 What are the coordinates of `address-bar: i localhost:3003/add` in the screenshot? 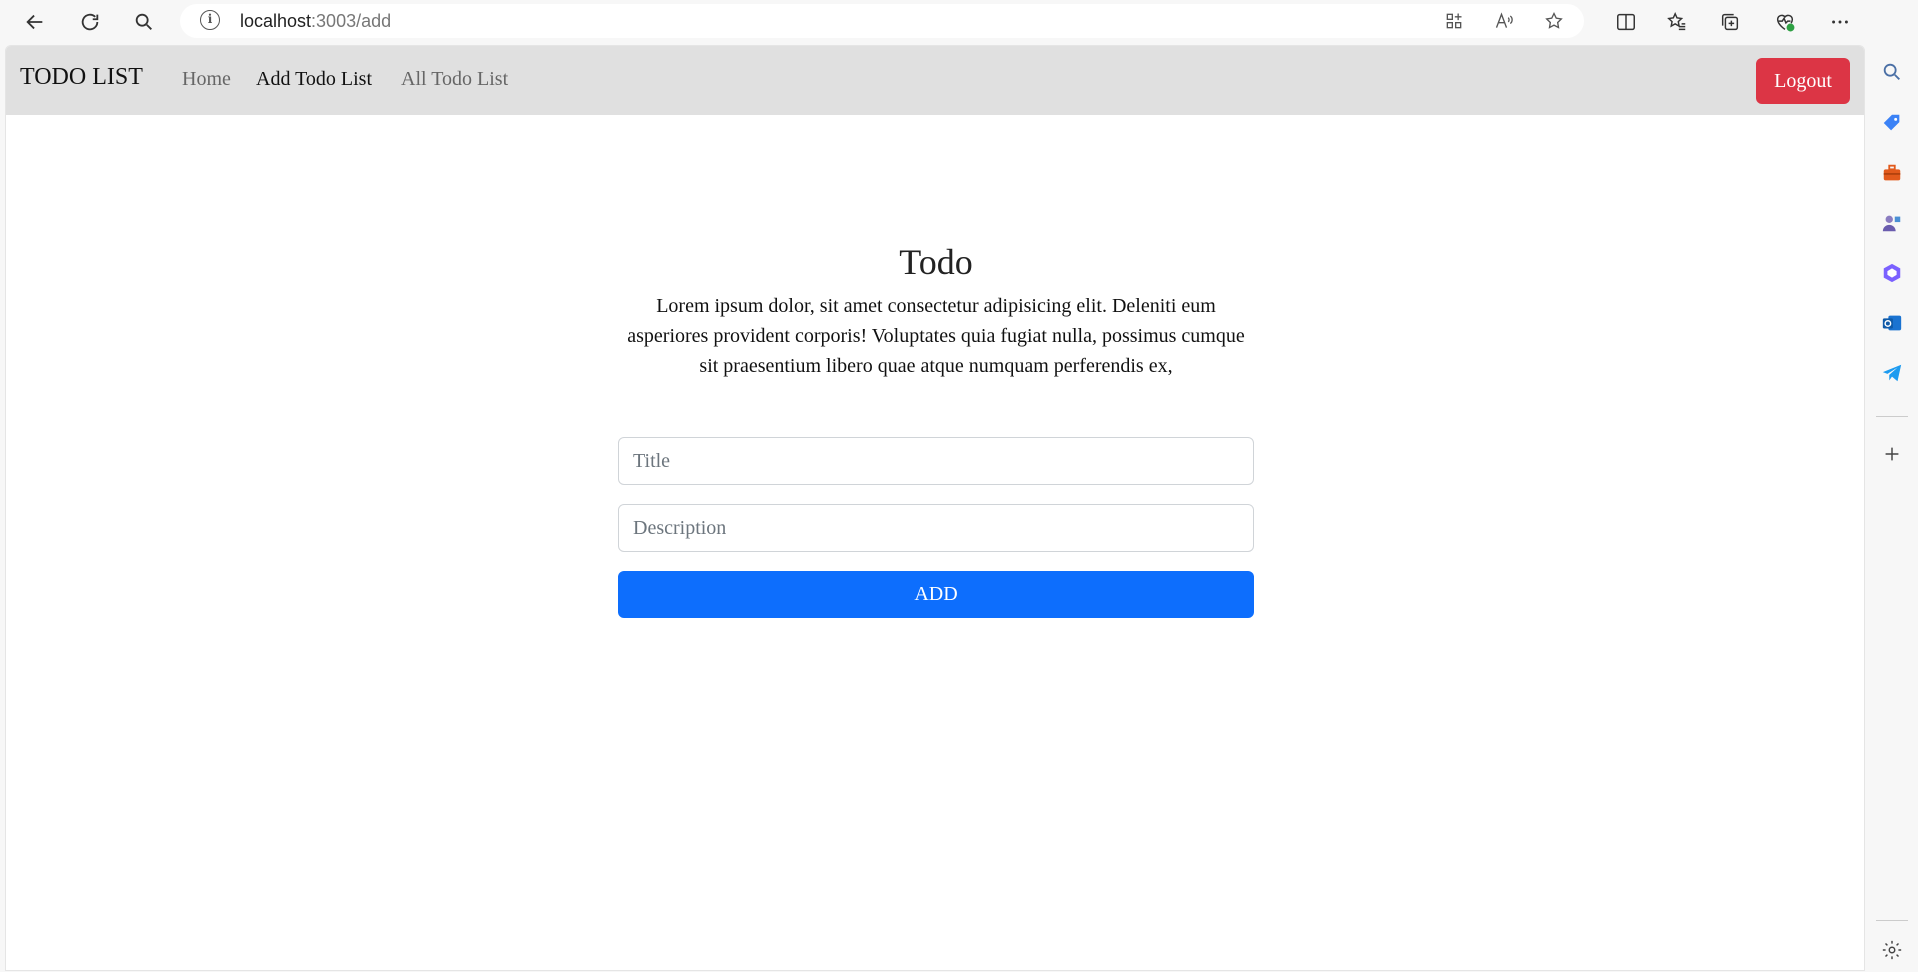 It's located at (882, 21).